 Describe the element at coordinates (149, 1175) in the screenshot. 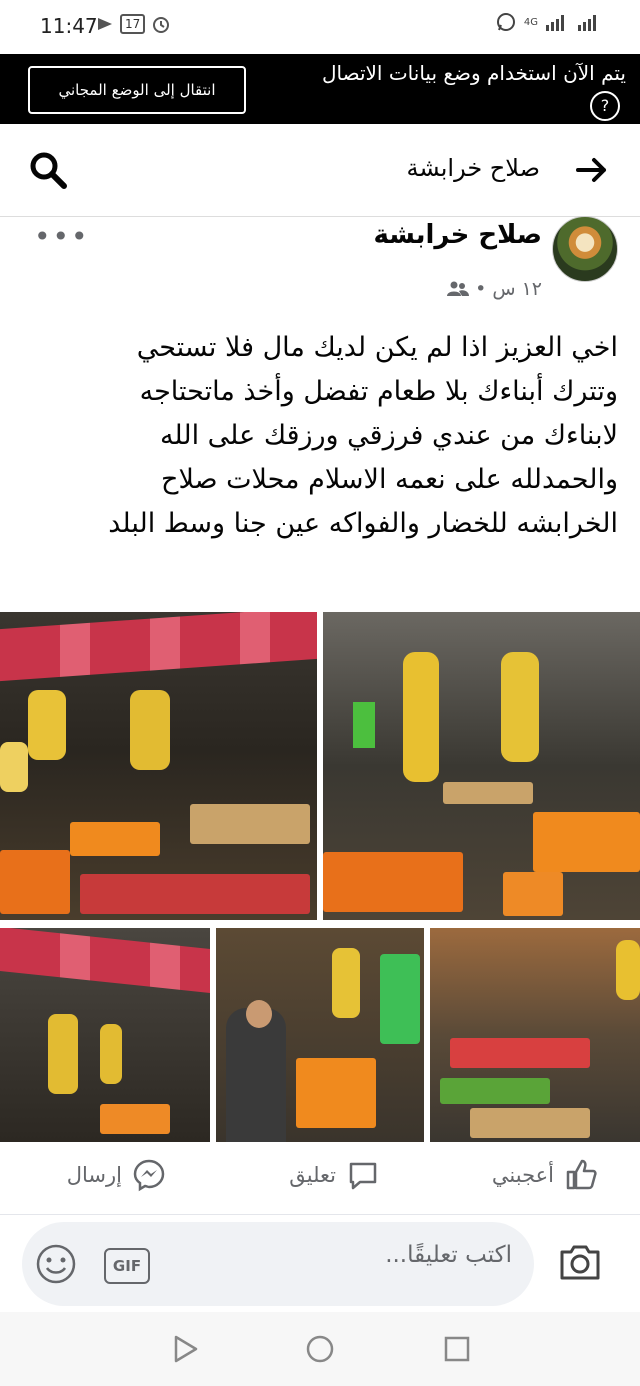

I see `messenger-icon` at that location.